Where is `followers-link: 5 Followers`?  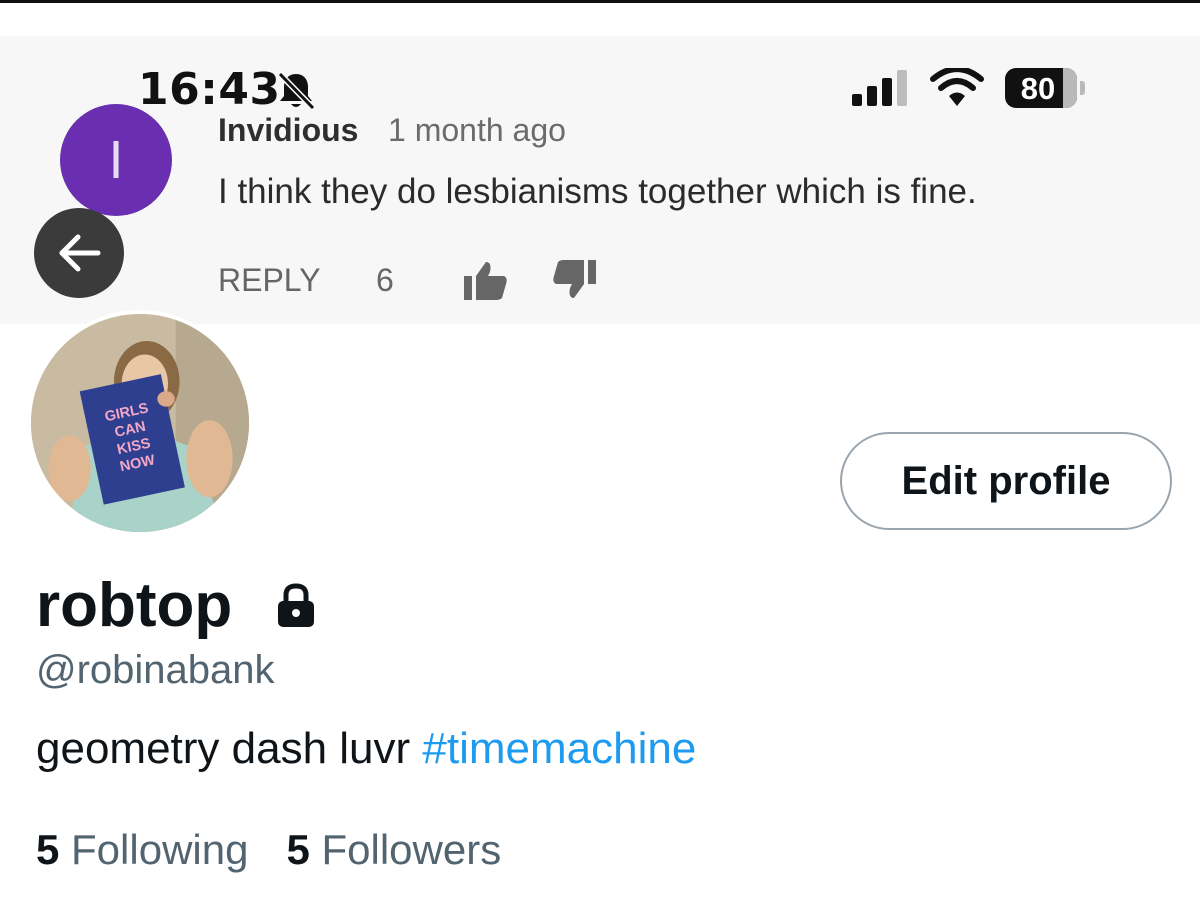
followers-link: 5 Followers is located at coordinates (393, 849).